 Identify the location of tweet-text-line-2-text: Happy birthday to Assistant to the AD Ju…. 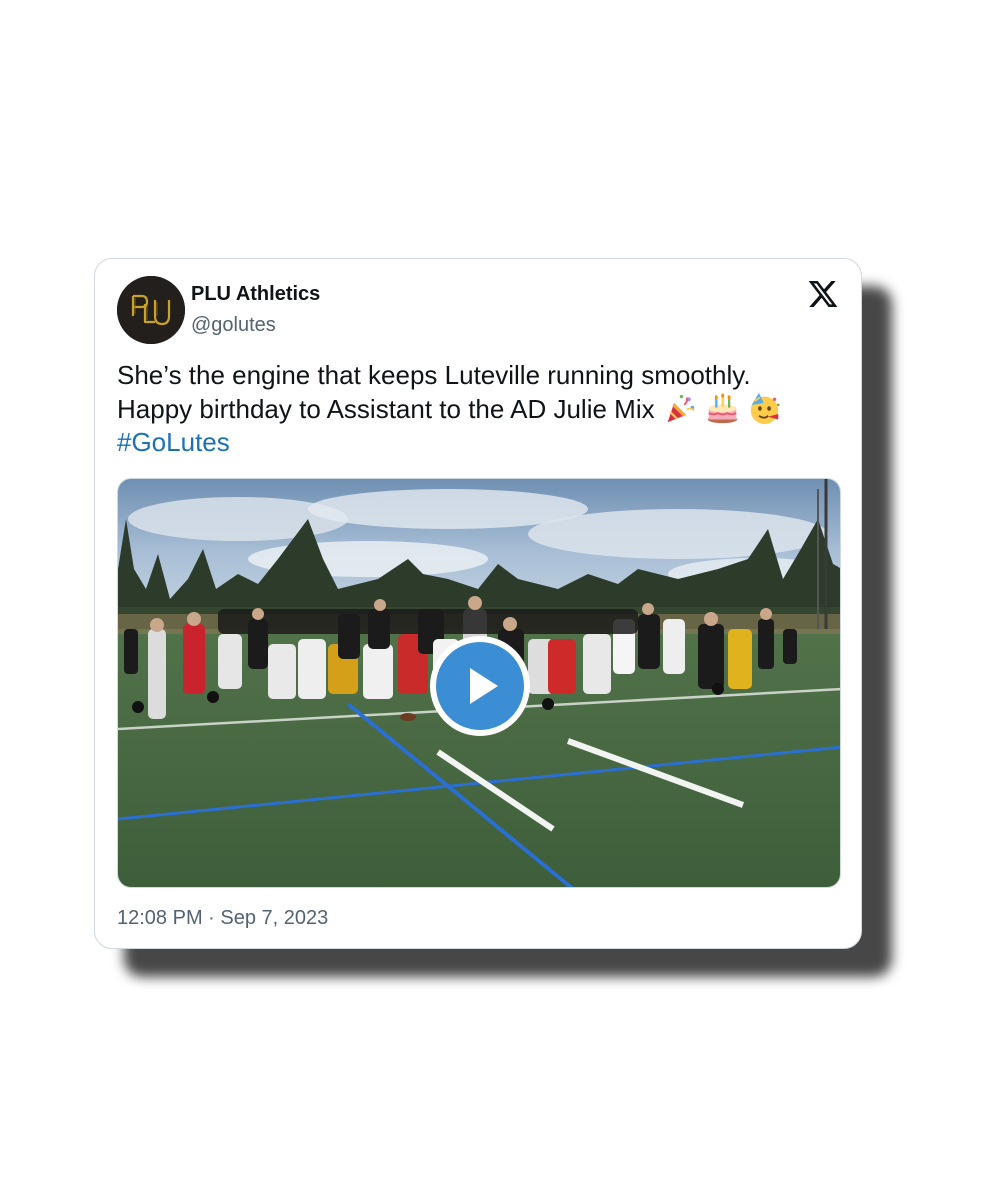
(386, 409).